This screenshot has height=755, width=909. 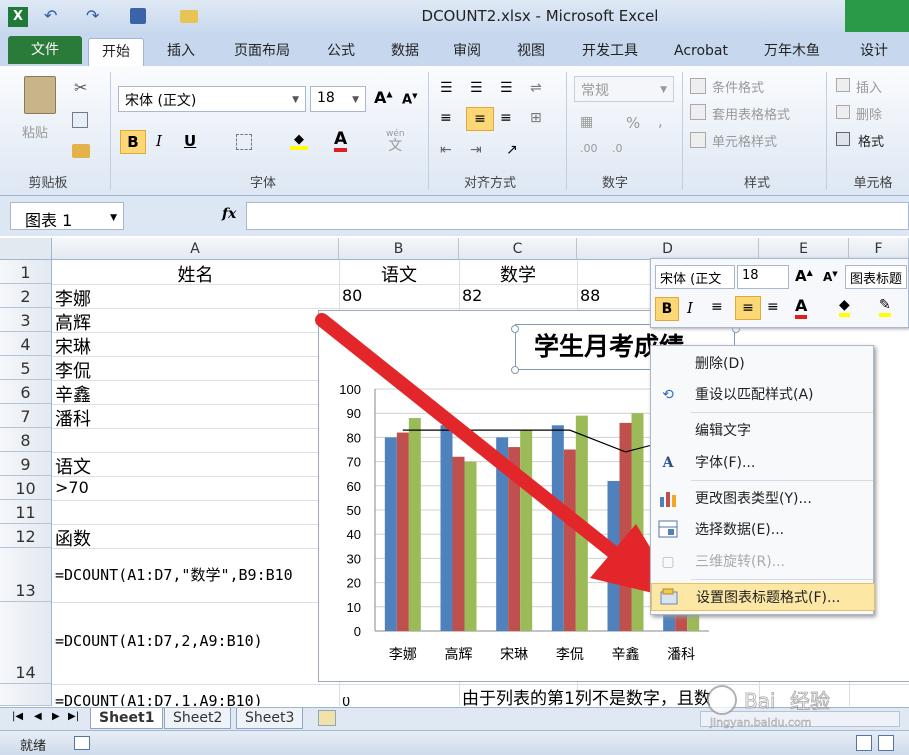 What do you see at coordinates (80, 87) in the screenshot?
I see `cut-icon: ✂` at bounding box center [80, 87].